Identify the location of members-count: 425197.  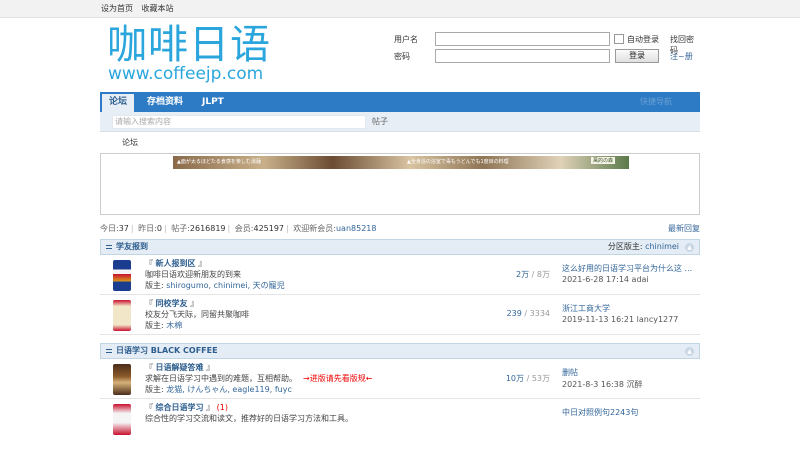
(269, 228).